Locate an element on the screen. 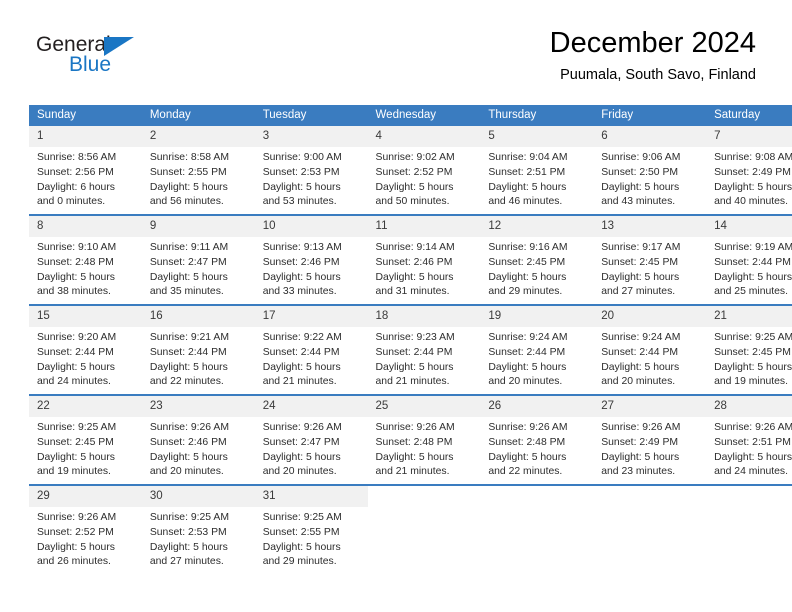  day-number: 28 is located at coordinates (749, 406).